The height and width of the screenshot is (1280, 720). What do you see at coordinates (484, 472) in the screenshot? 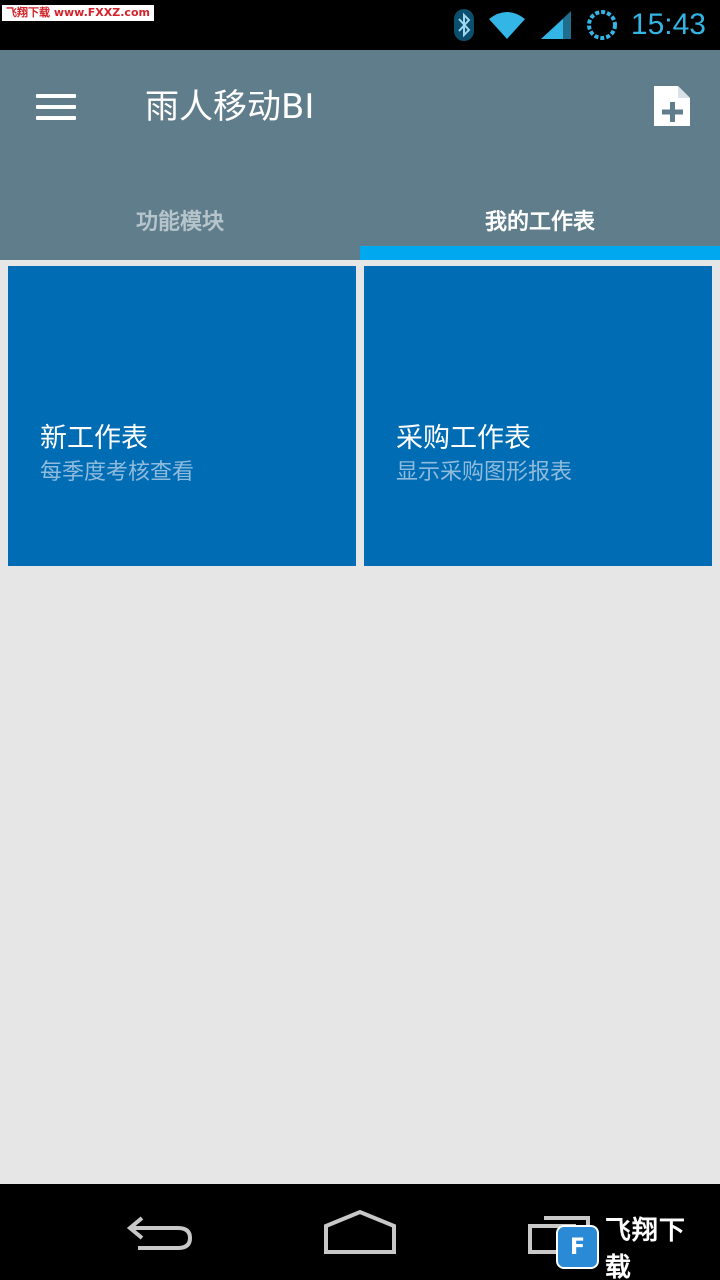
I see `tile-subtitle: 显示采购图形报表` at bounding box center [484, 472].